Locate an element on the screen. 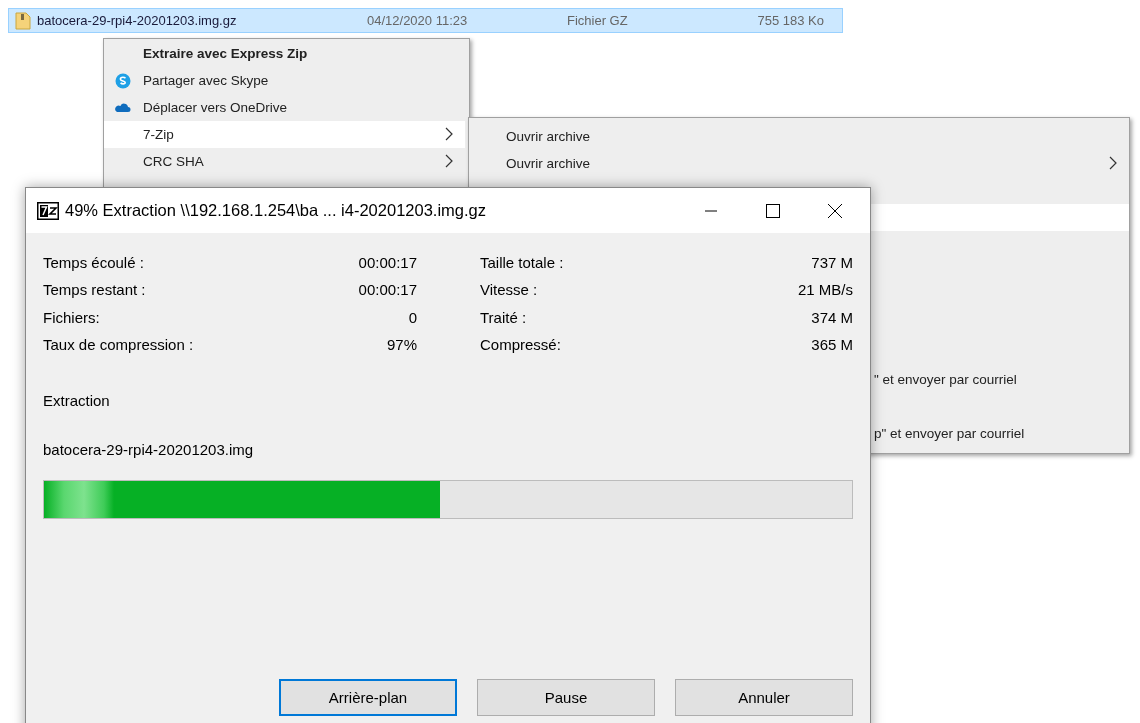 The width and height of the screenshot is (1140, 723). minimize-icon is located at coordinates (711, 210).